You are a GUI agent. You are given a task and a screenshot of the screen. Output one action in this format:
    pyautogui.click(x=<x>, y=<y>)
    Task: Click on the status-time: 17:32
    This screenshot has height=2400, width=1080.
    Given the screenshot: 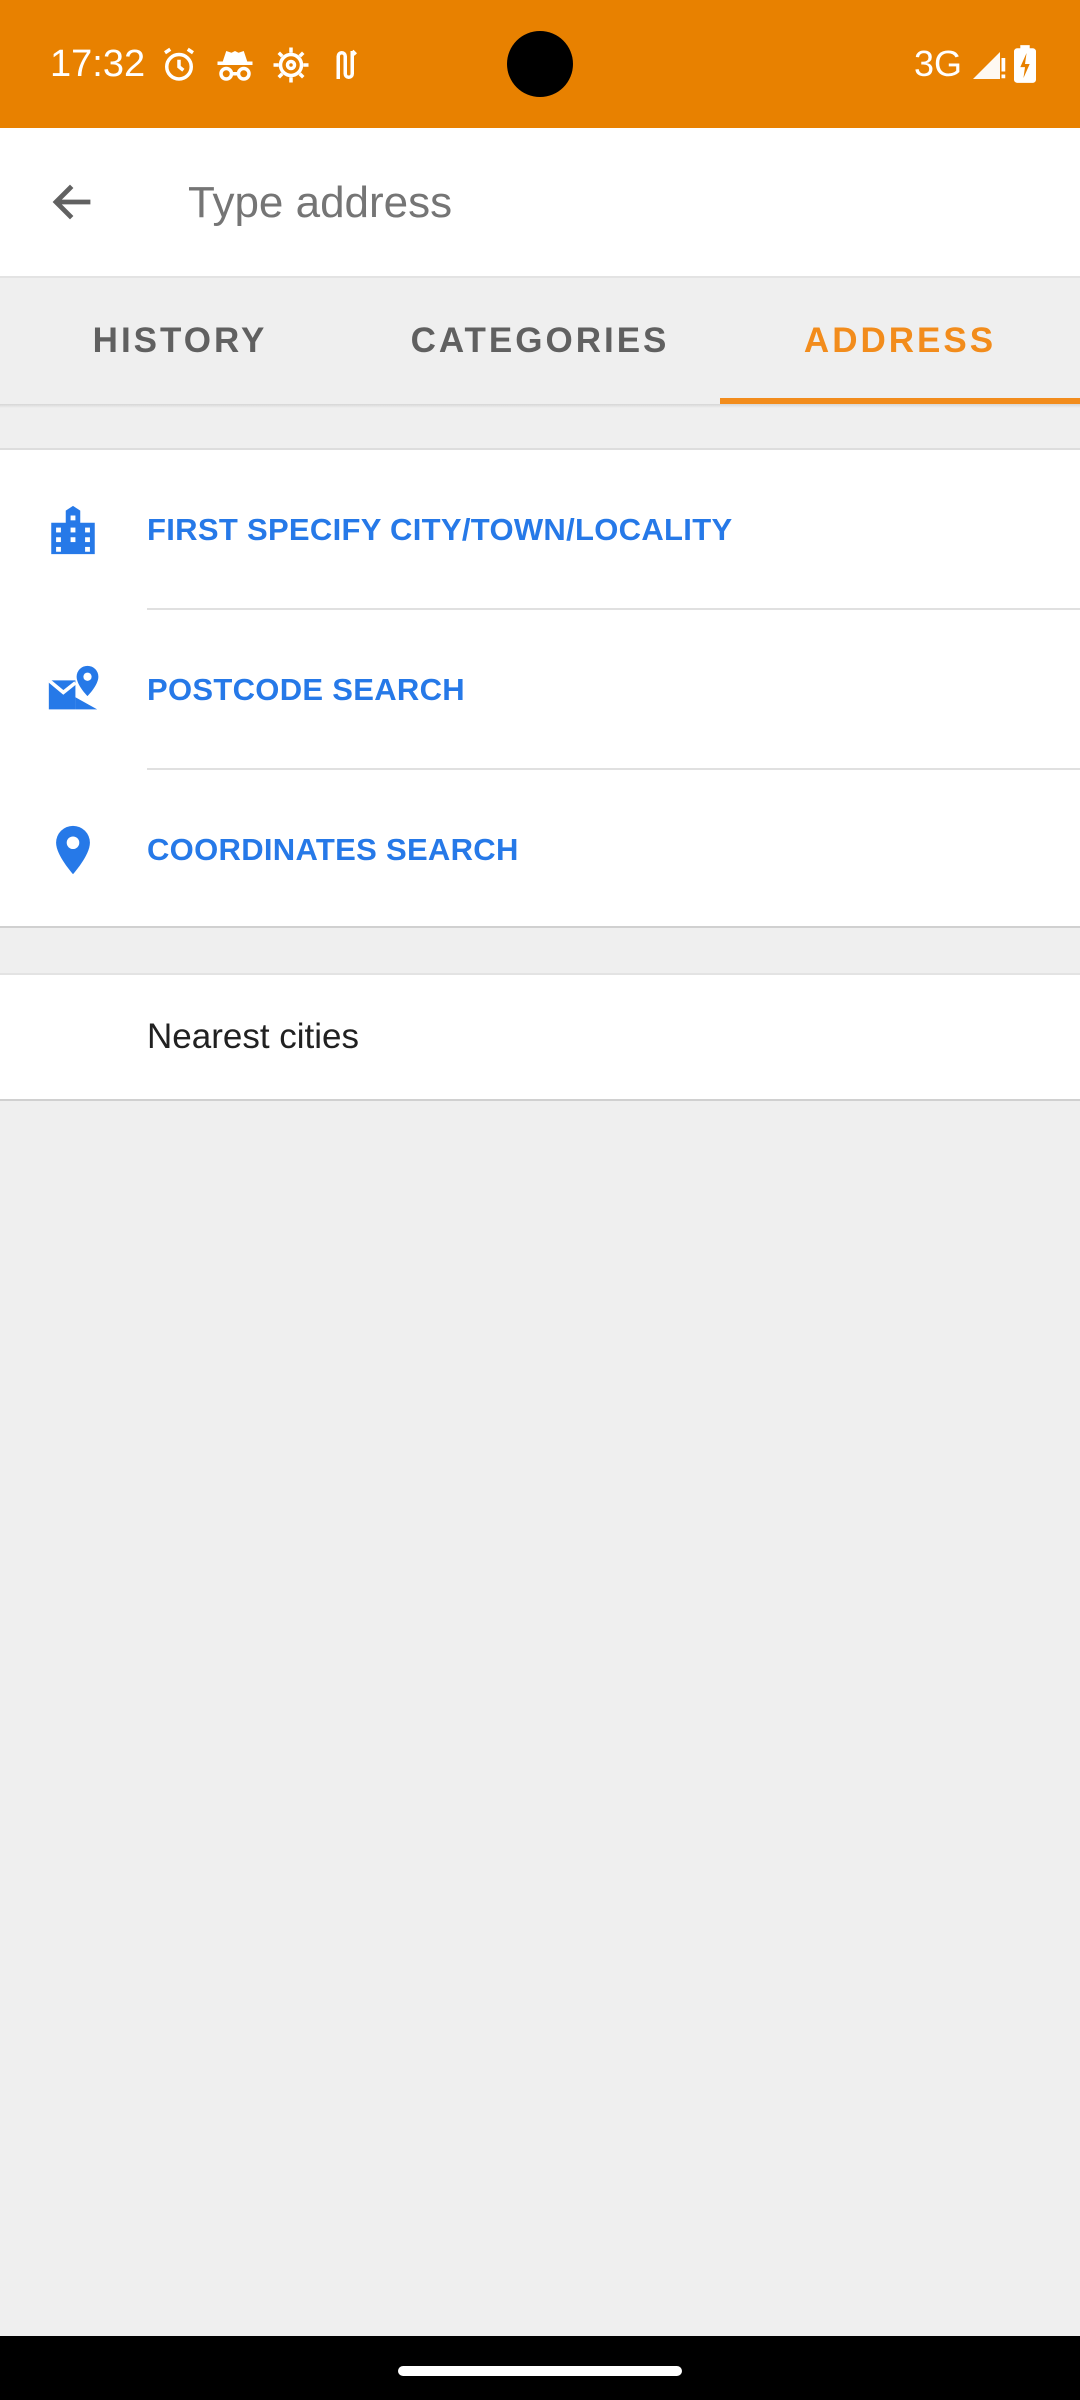 What is the action you would take?
    pyautogui.click(x=98, y=64)
    